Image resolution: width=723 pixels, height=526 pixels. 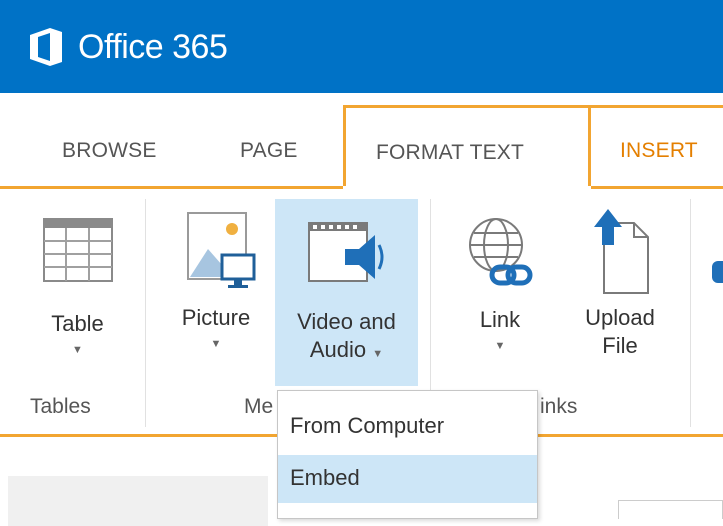 I want to click on office-logo-icon, so click(x=46, y=47).